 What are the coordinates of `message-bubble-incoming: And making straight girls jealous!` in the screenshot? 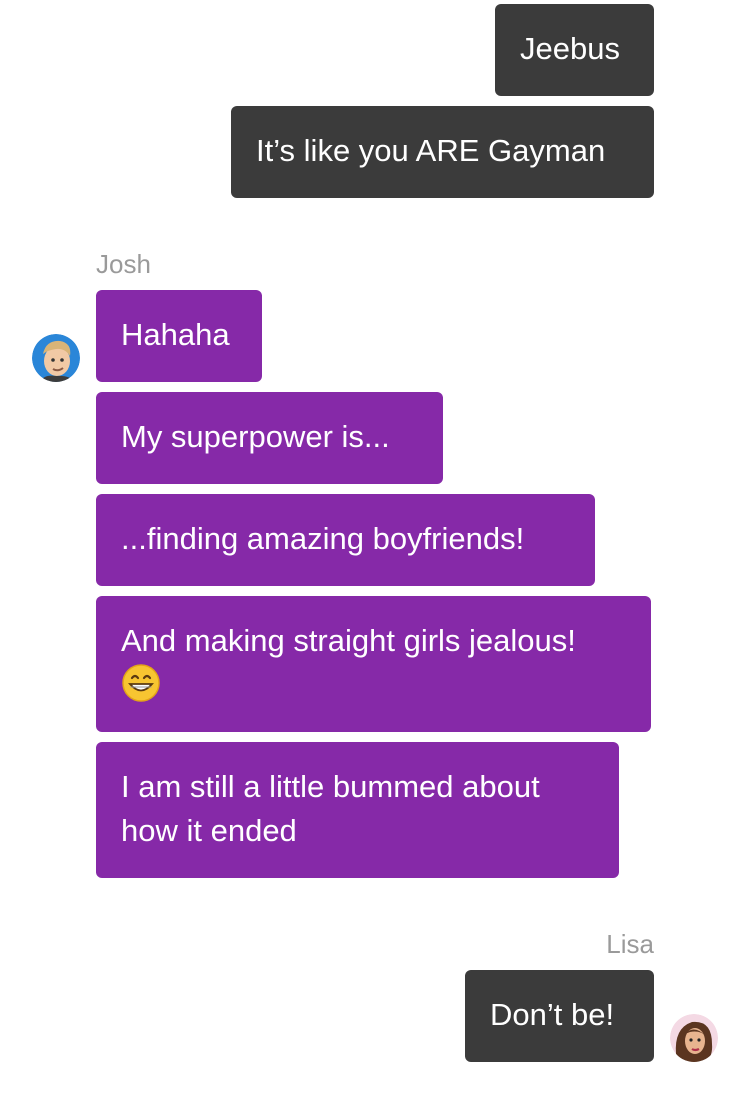 It's located at (373, 664).